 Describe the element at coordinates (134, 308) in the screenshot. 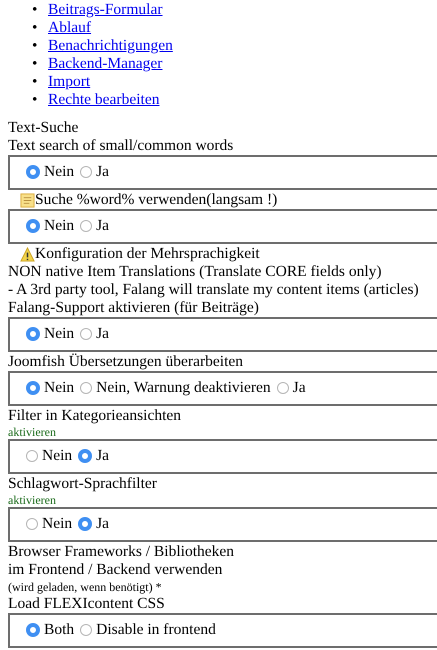

I see `setting-label: Falang-Support aktivieren (für Beiträge)` at that location.